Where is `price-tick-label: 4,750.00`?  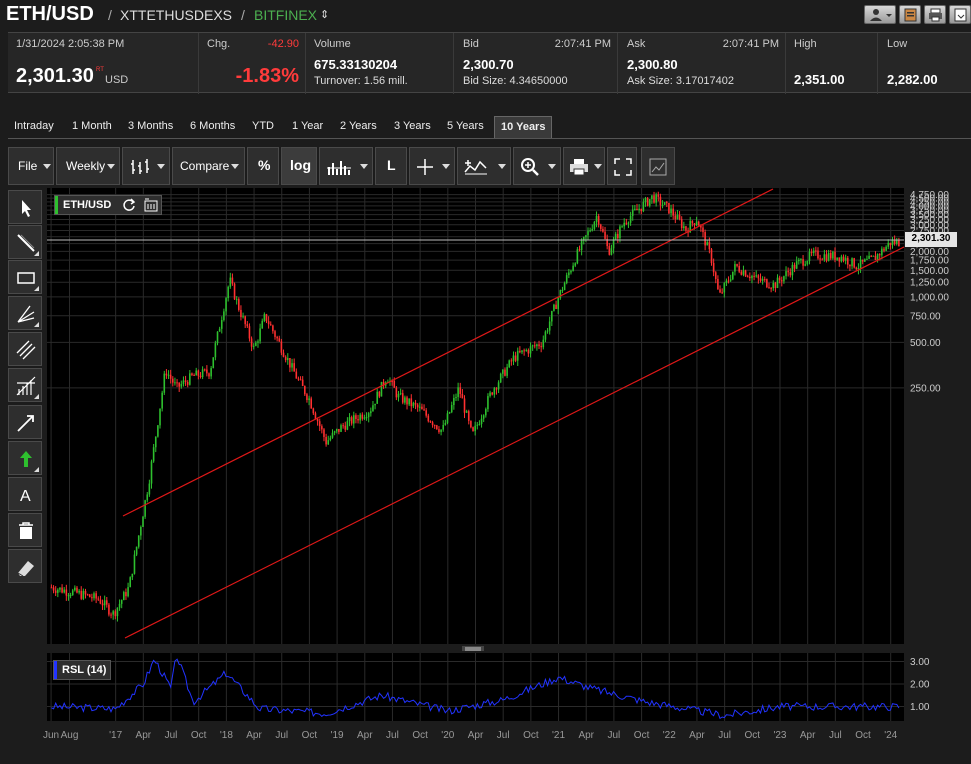 price-tick-label: 4,750.00 is located at coordinates (929, 195).